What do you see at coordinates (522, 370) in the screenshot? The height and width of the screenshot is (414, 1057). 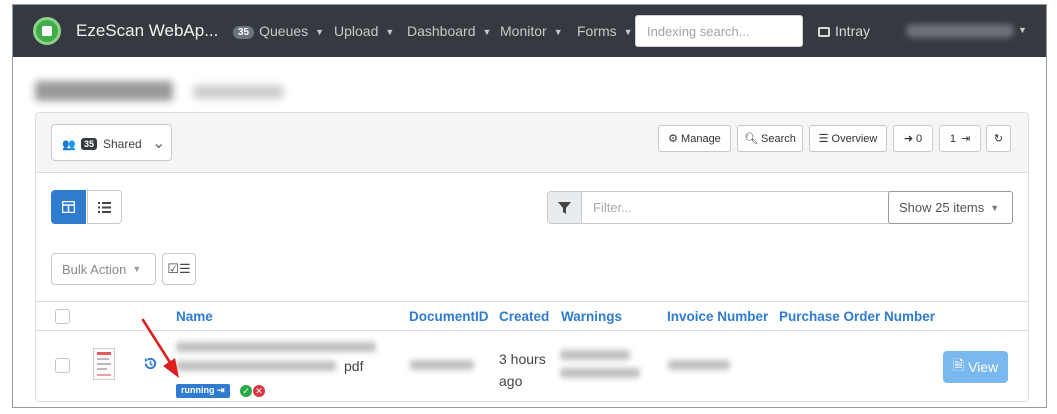 I see `created-time: 3 hours ago` at bounding box center [522, 370].